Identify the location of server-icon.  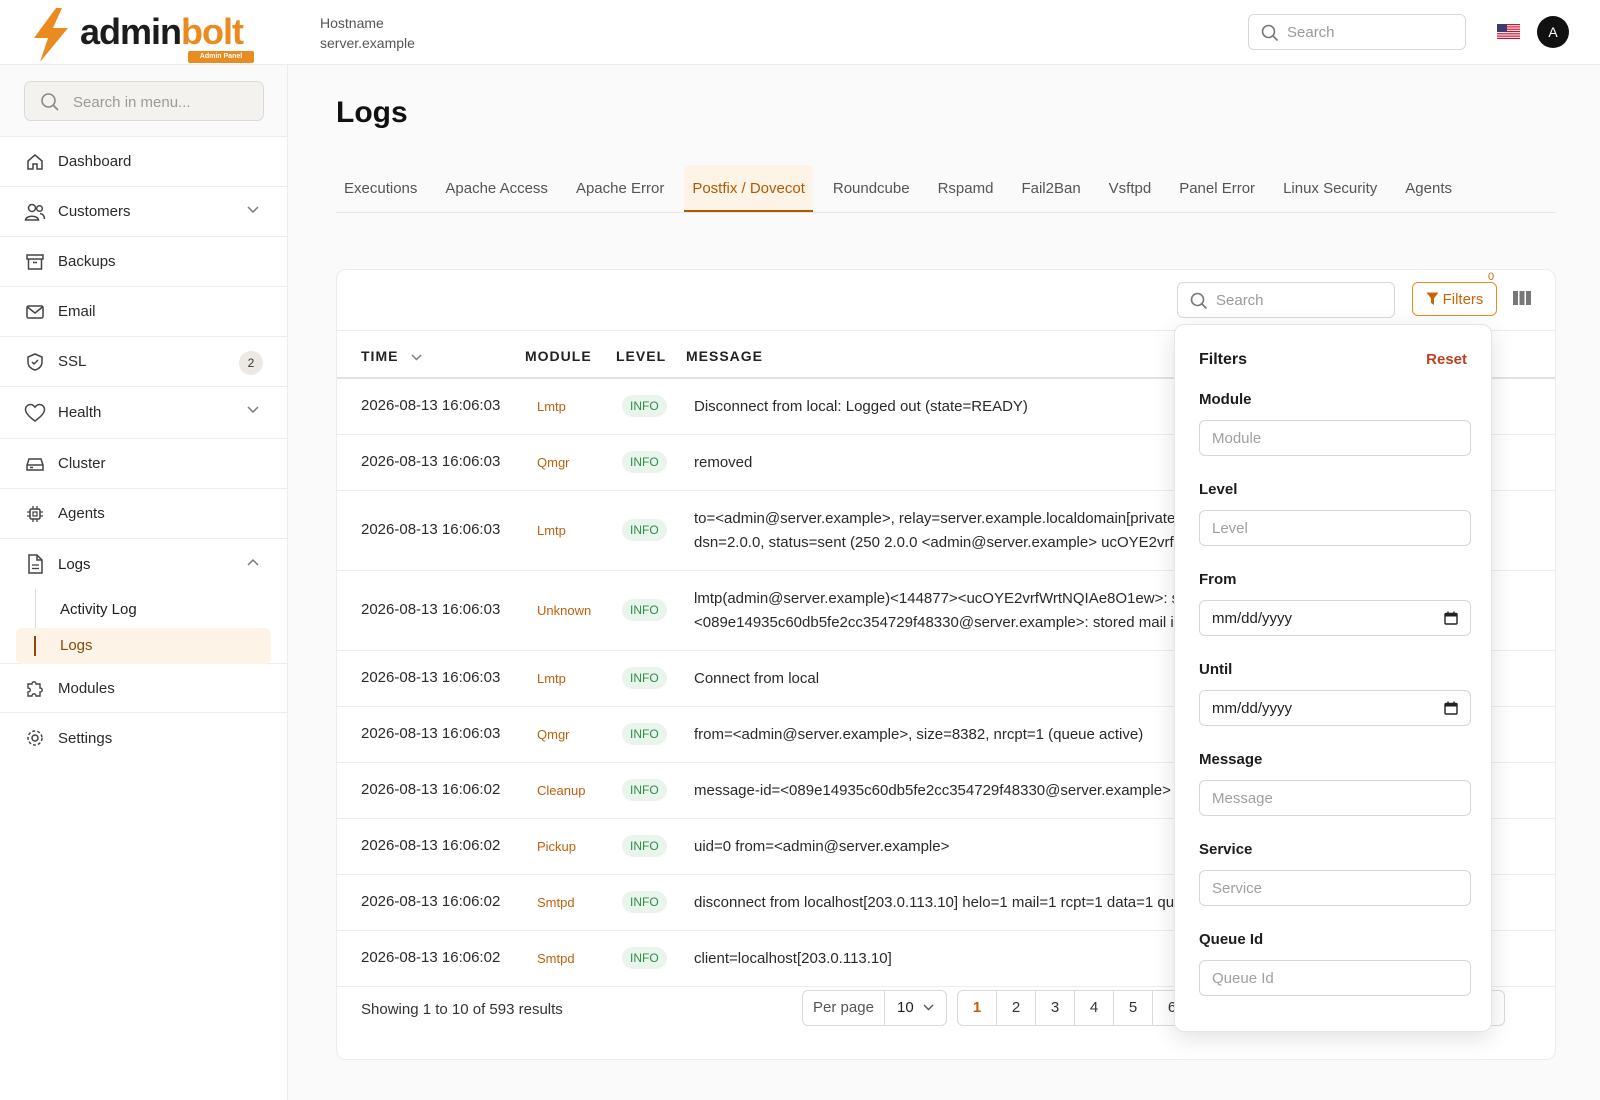
(35, 464).